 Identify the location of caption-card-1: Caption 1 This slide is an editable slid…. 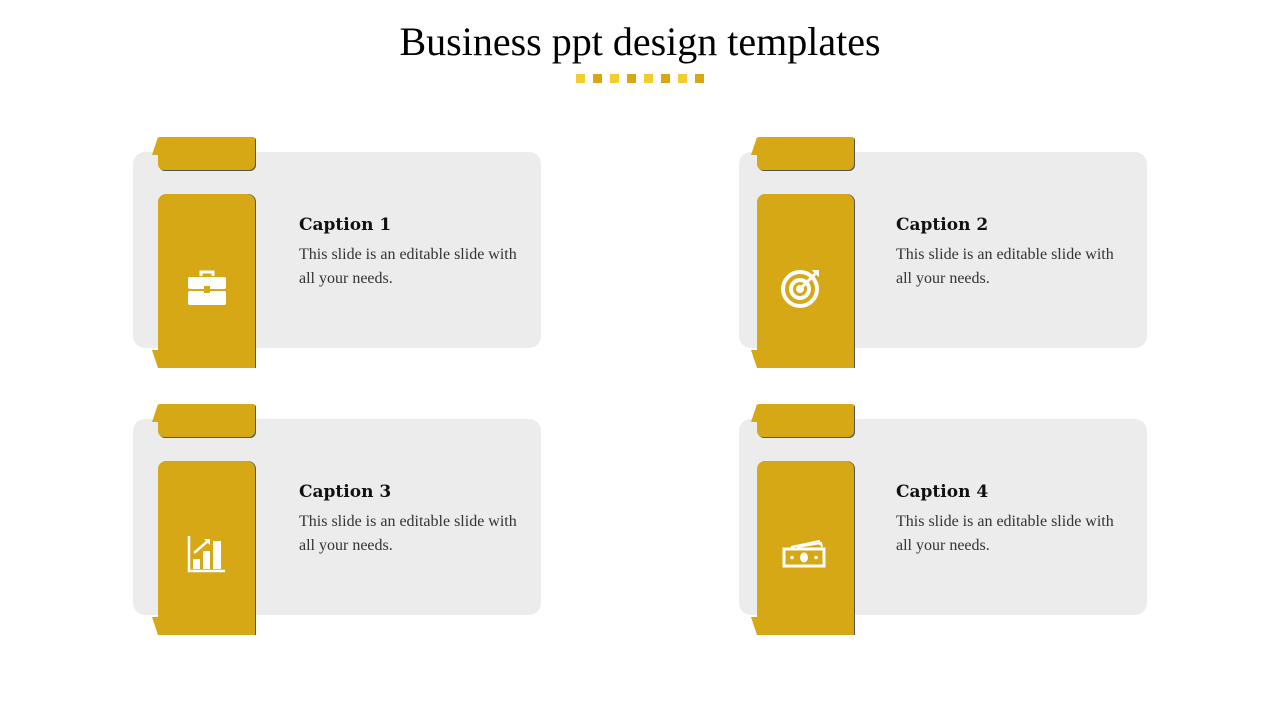
(337, 252).